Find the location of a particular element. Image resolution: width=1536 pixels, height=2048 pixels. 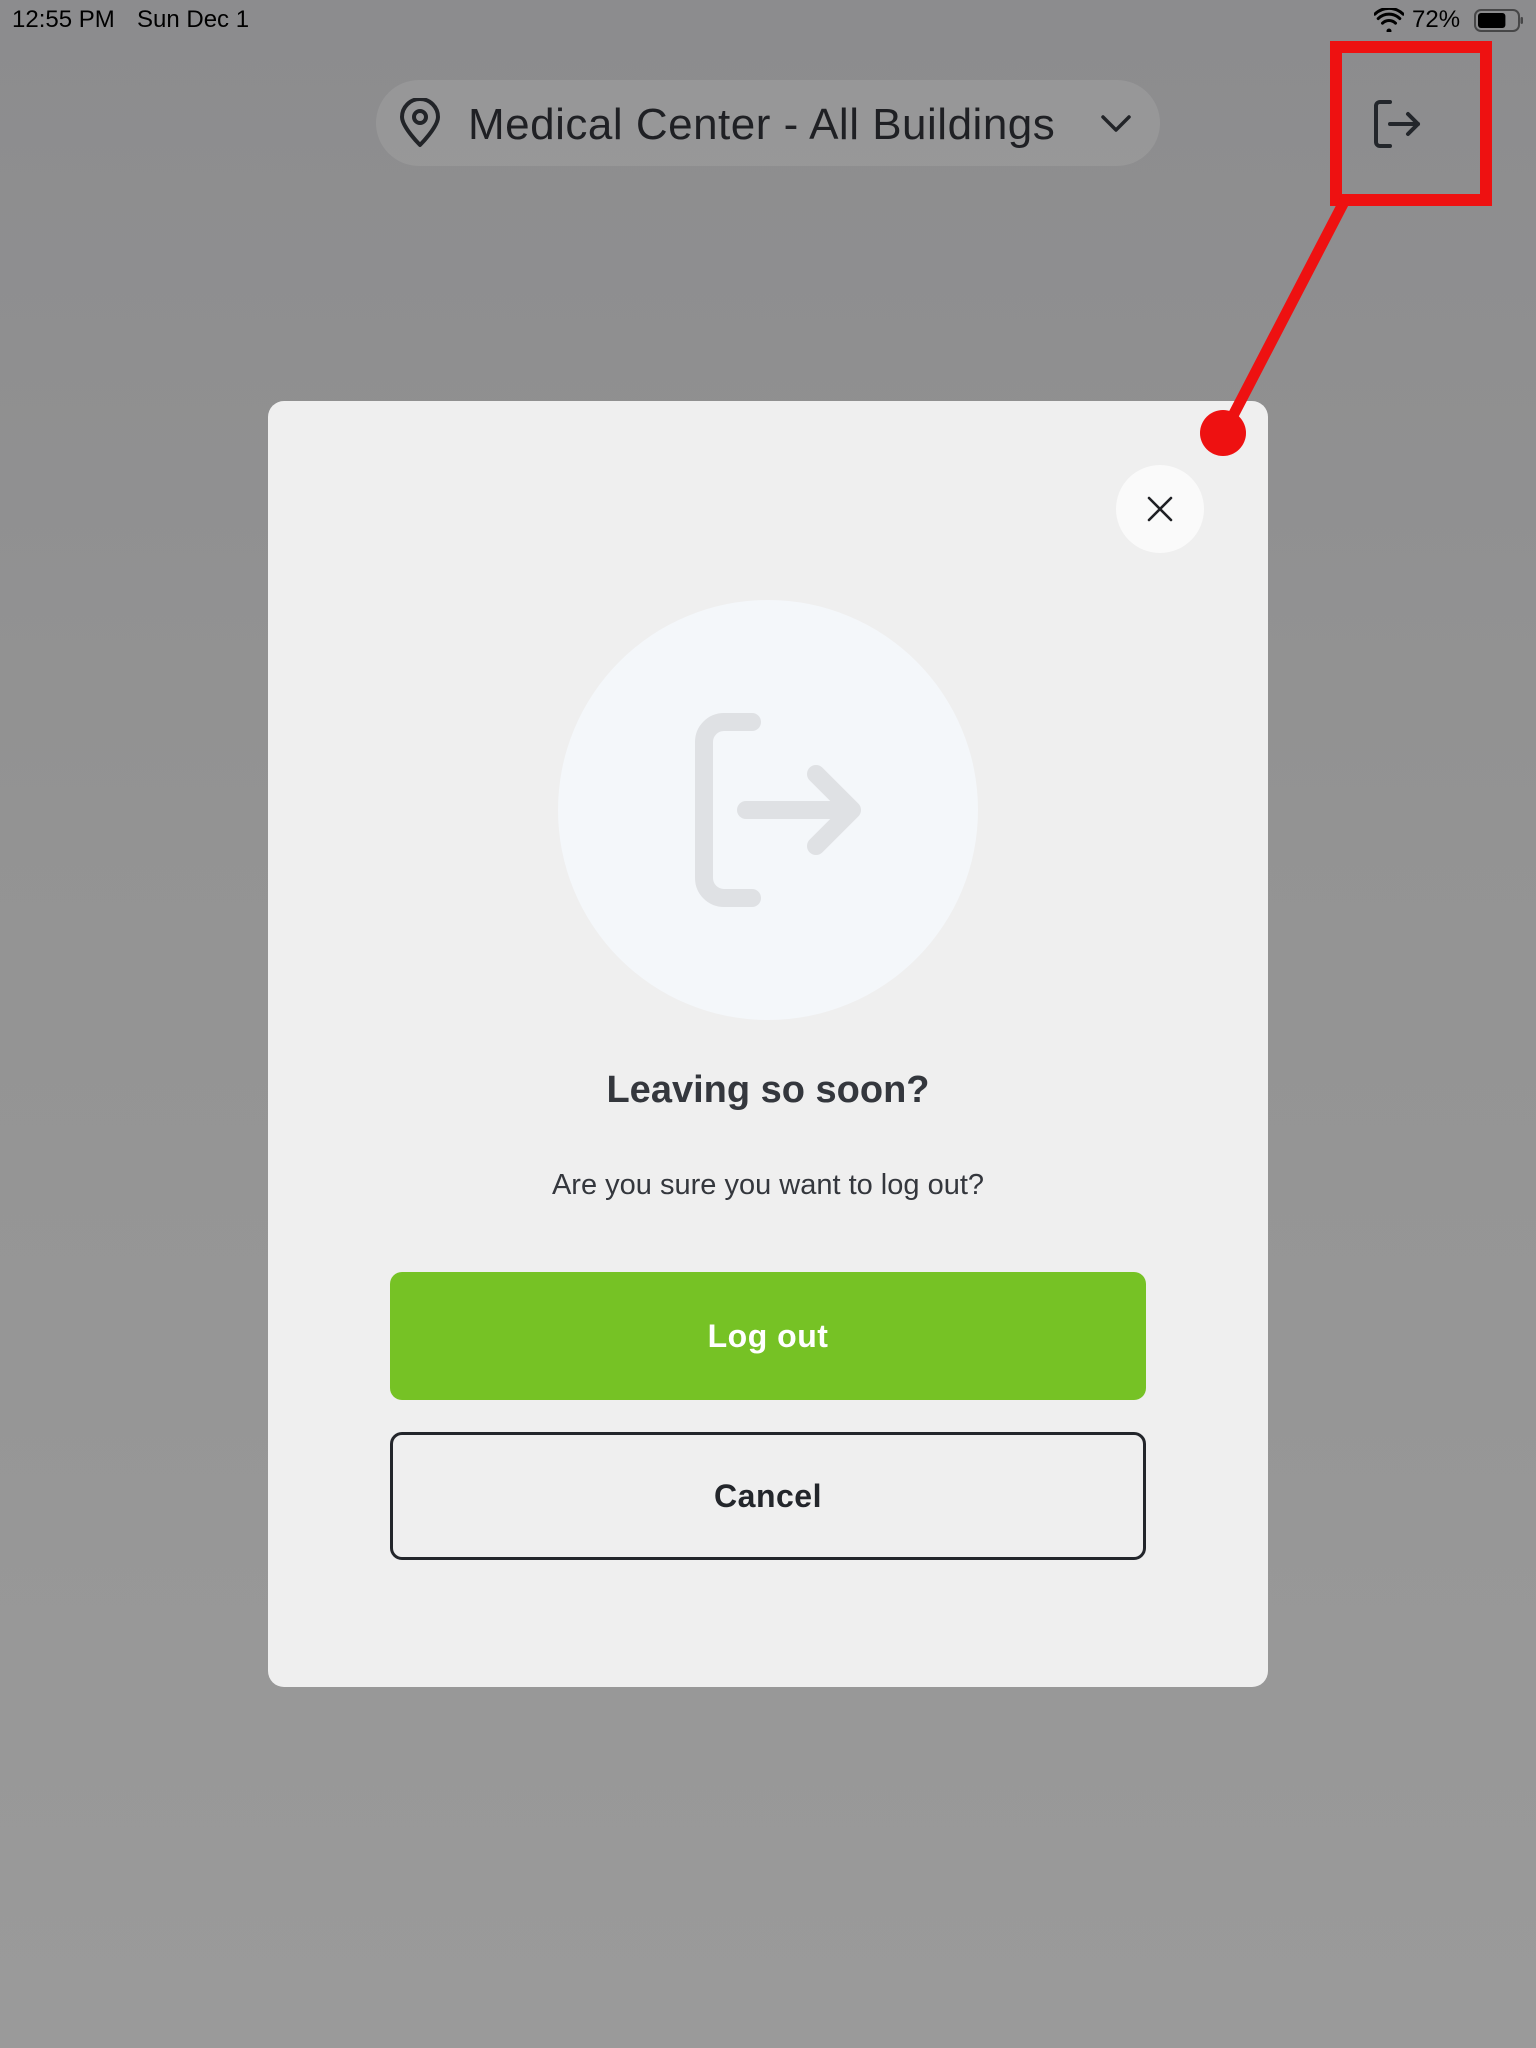

location-pin-icon is located at coordinates (420, 122).